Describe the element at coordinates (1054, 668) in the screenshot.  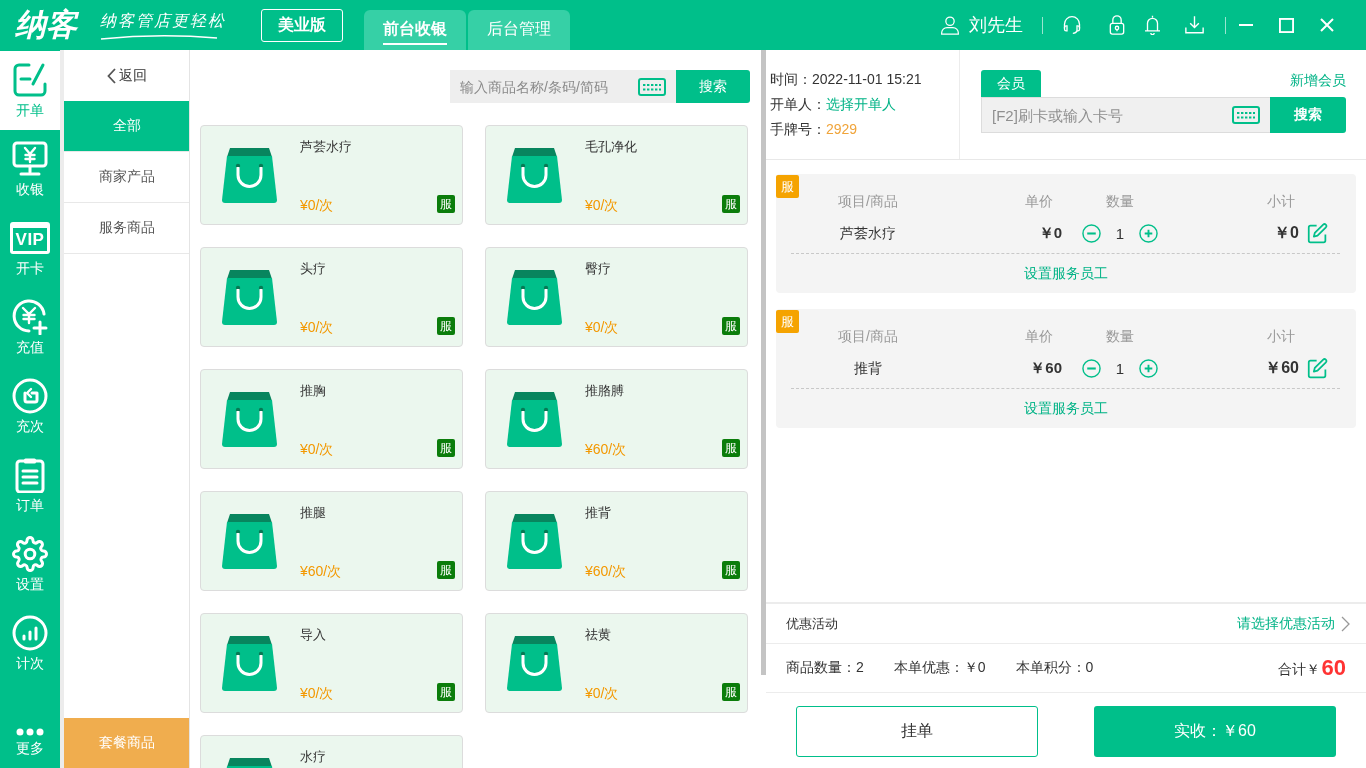
I see `order-points: 本单积分：0` at that location.